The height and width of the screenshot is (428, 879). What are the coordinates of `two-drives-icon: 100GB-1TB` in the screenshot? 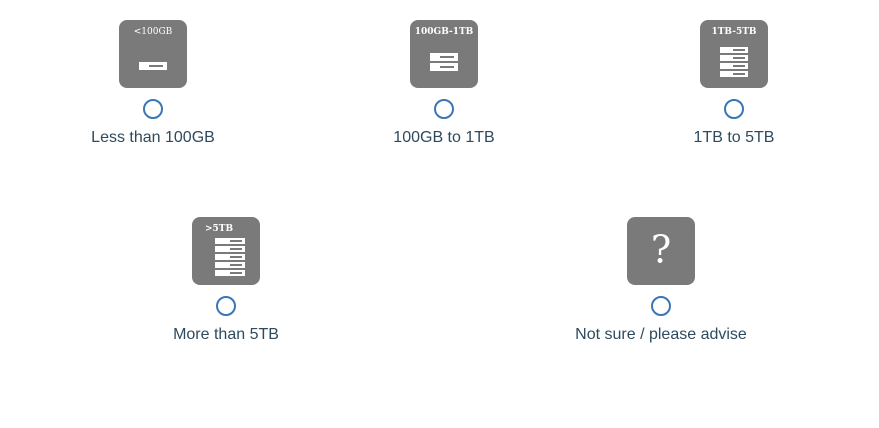 It's located at (444, 54).